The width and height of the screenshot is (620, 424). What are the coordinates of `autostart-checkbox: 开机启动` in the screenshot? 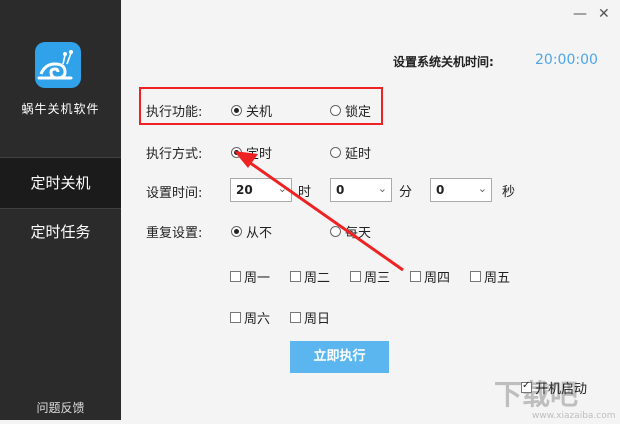 It's located at (554, 387).